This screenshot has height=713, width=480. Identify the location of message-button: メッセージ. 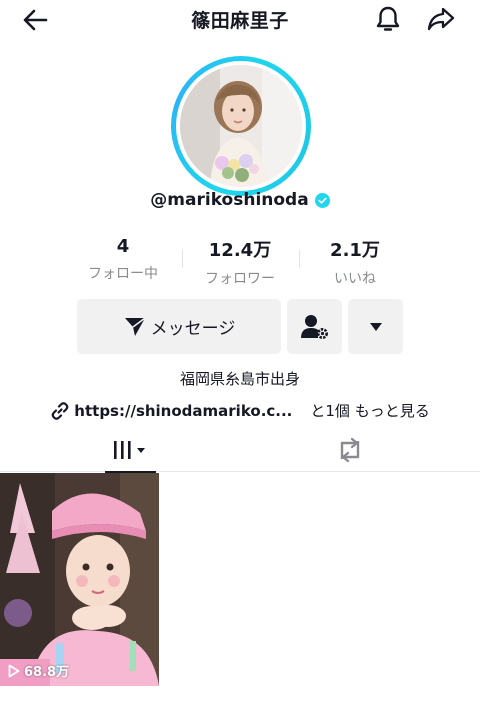
(179, 326).